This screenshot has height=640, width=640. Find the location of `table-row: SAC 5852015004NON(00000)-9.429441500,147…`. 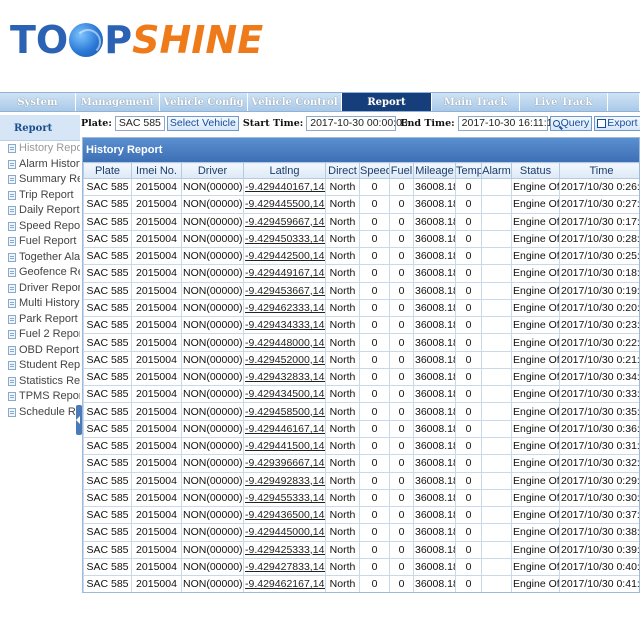

table-row: SAC 5852015004NON(00000)-9.429441500,147… is located at coordinates (361, 446).